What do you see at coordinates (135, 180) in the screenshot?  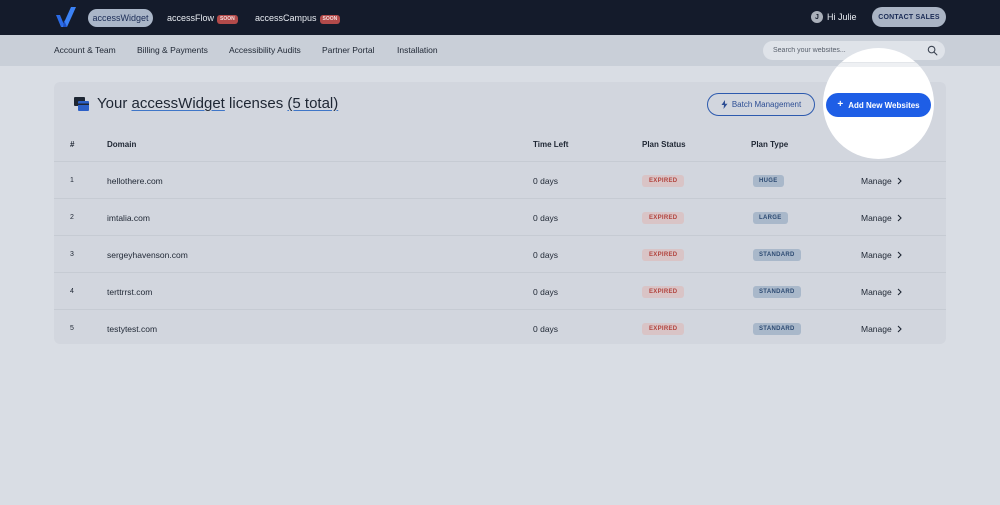 I see `row-domain: hellothere.com` at bounding box center [135, 180].